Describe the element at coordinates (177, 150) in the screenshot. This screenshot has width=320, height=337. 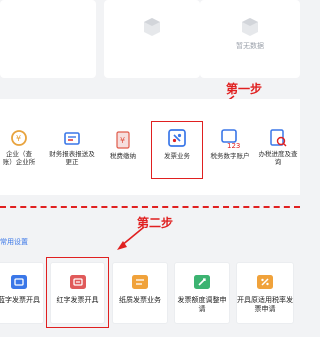
I see `invoice-business-highlight` at that location.